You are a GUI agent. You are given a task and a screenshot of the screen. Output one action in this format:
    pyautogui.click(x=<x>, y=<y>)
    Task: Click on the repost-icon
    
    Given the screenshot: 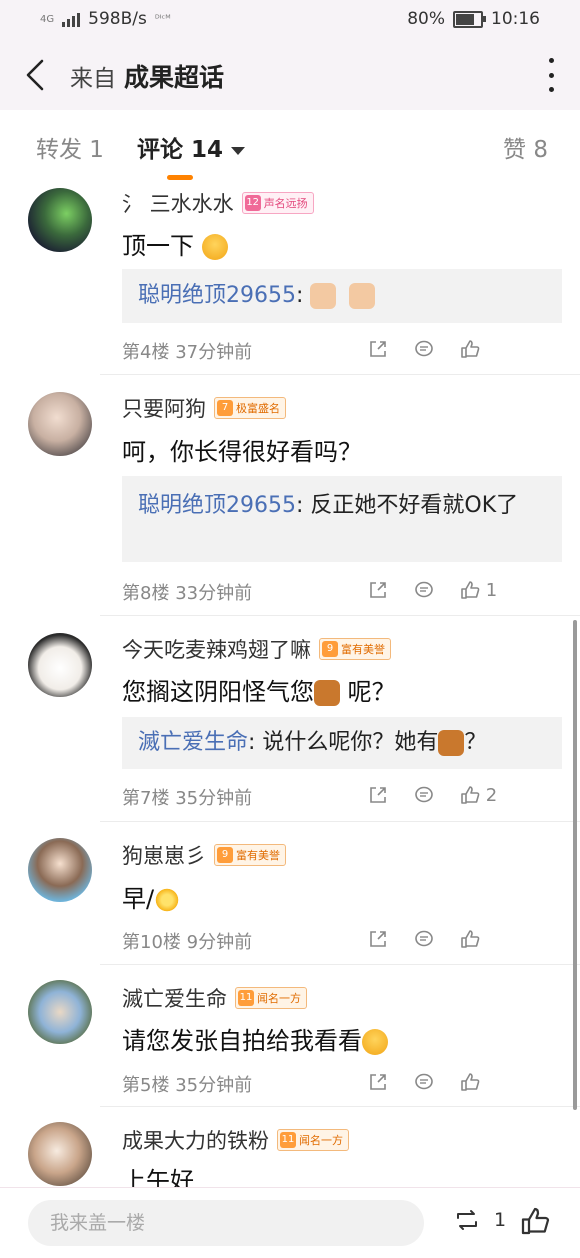 What is the action you would take?
    pyautogui.click(x=467, y=1220)
    